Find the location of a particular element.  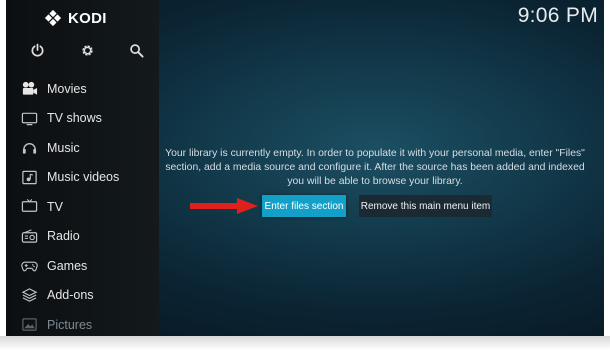

menu-item-movies: Movies is located at coordinates (82, 89).